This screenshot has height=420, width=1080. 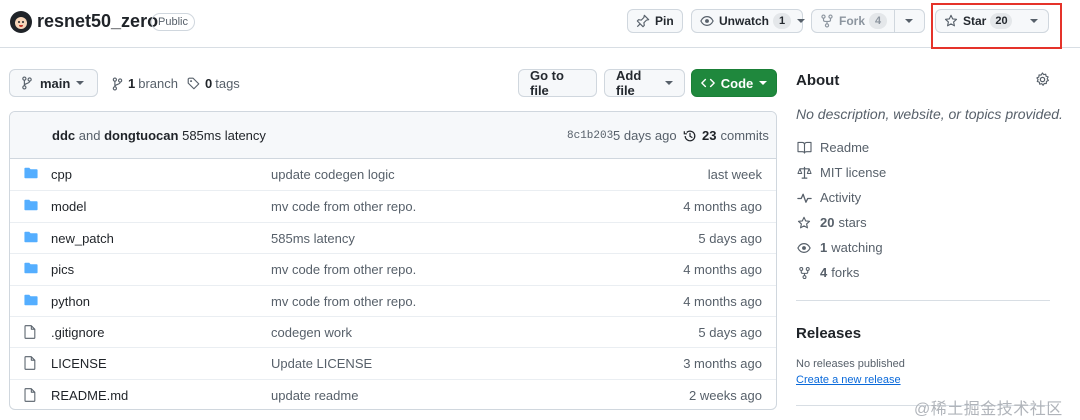 What do you see at coordinates (645, 135) in the screenshot?
I see `commit-time: 5 days ago` at bounding box center [645, 135].